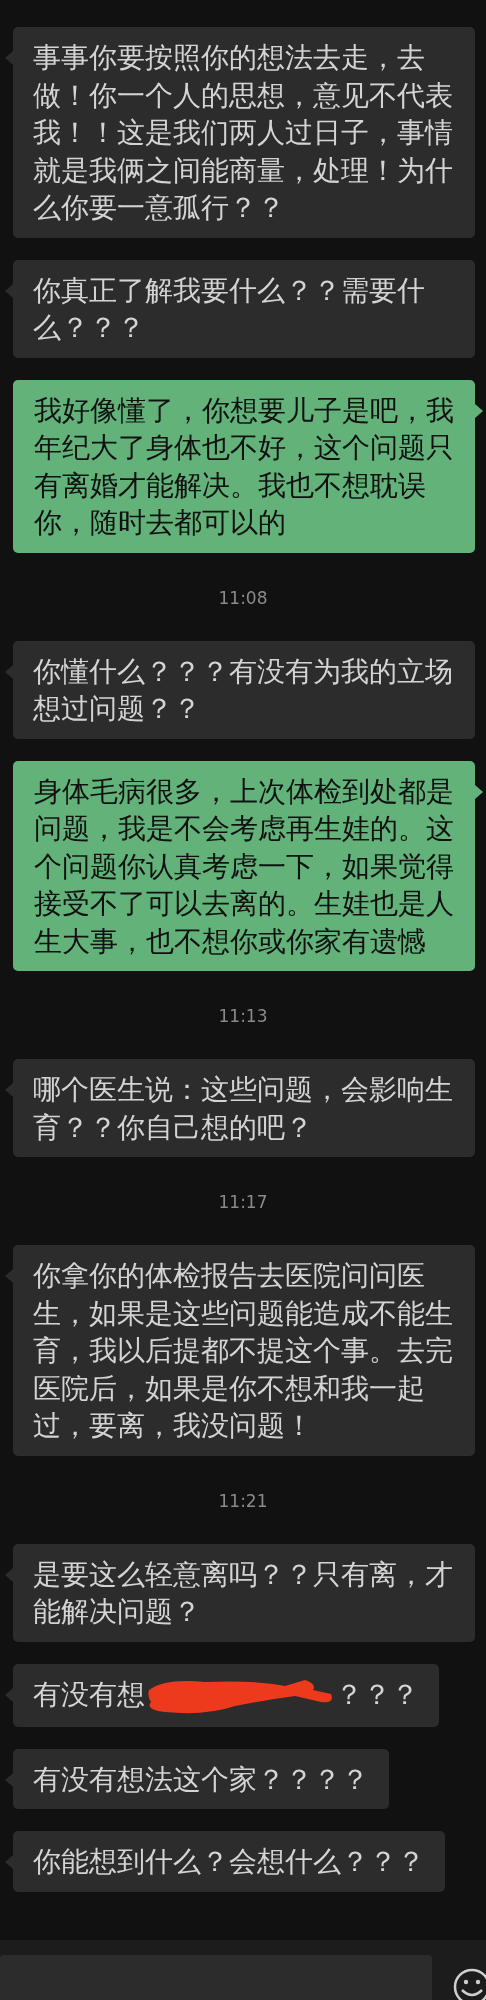  What do you see at coordinates (243, 1202) in the screenshot?
I see `timestamp: 11:17` at bounding box center [243, 1202].